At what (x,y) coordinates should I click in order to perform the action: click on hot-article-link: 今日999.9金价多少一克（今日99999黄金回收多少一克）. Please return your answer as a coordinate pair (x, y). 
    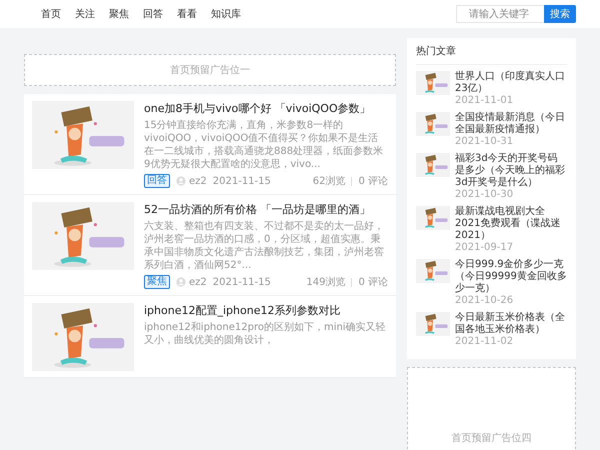
    Looking at the image, I should click on (511, 277).